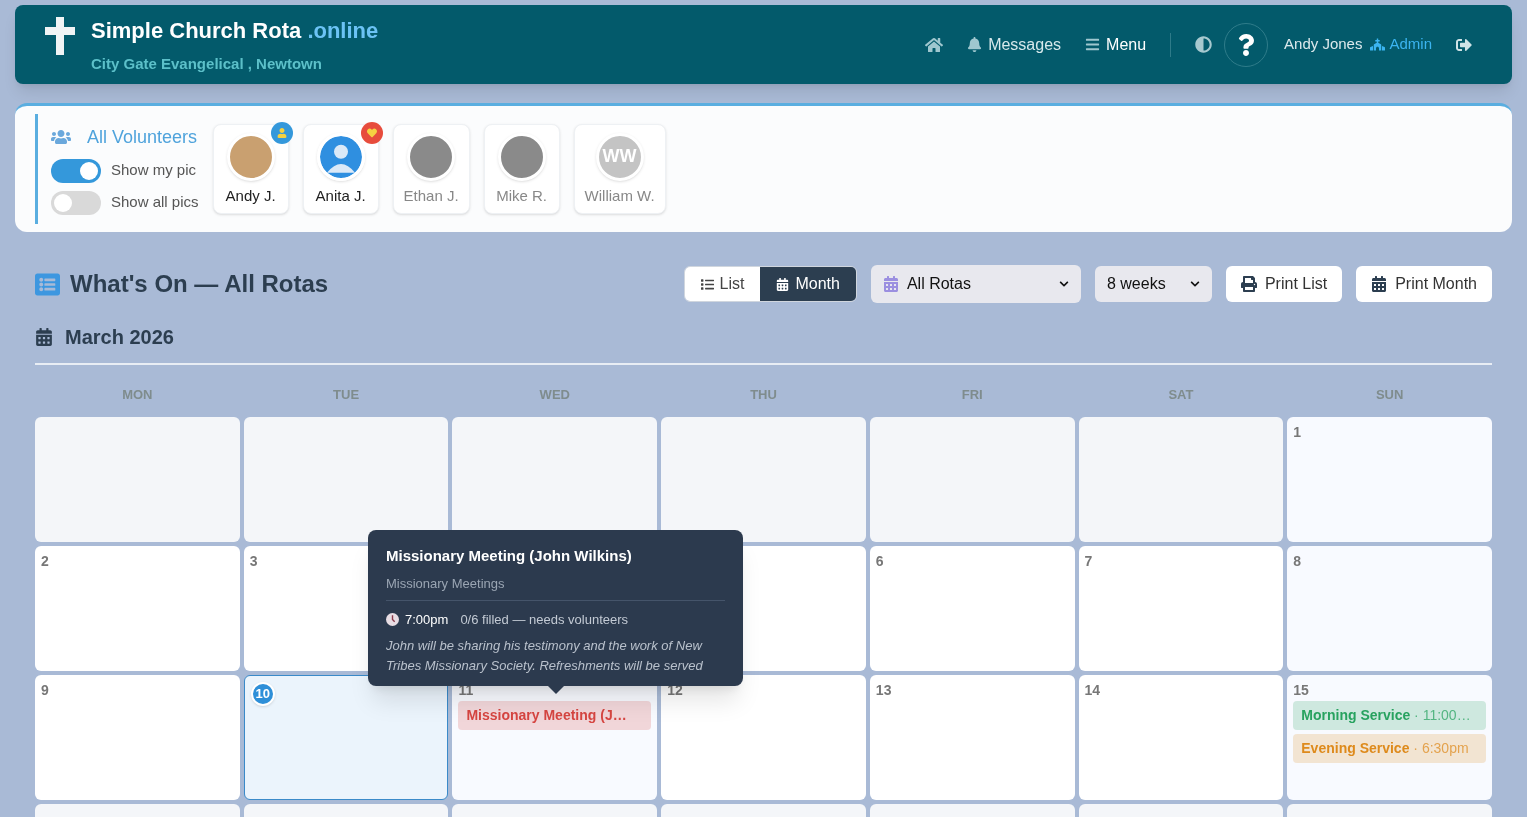 Image resolution: width=1527 pixels, height=817 pixels. What do you see at coordinates (808, 284) in the screenshot?
I see `view-tab: Month` at bounding box center [808, 284].